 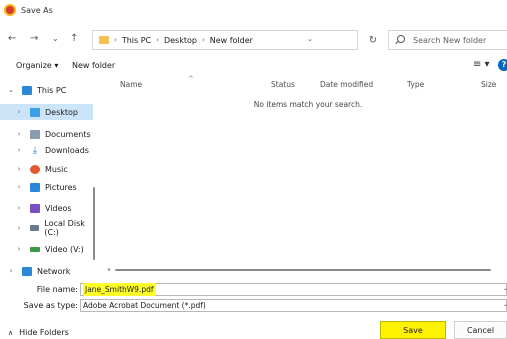 I want to click on network-icon, so click(x=27, y=271).